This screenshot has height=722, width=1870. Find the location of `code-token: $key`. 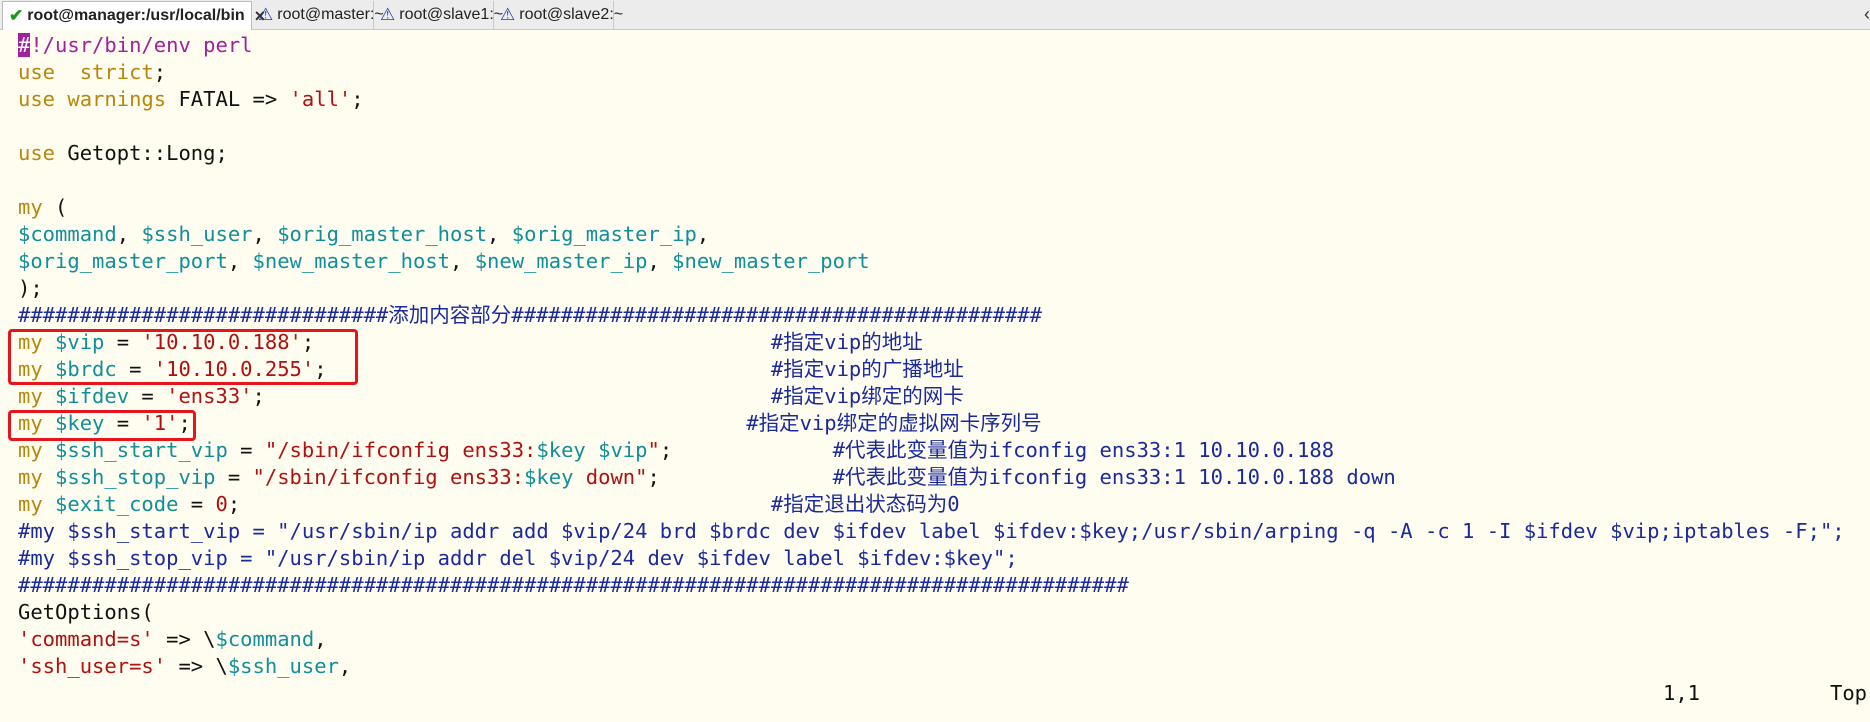

code-token: $key is located at coordinates (561, 450).